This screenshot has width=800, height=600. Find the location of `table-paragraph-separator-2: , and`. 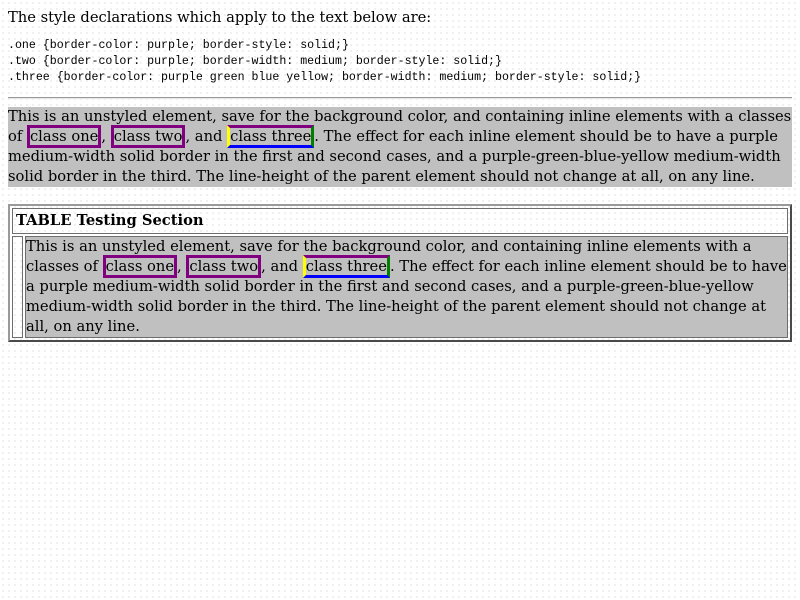

table-paragraph-separator-2: , and is located at coordinates (282, 266).